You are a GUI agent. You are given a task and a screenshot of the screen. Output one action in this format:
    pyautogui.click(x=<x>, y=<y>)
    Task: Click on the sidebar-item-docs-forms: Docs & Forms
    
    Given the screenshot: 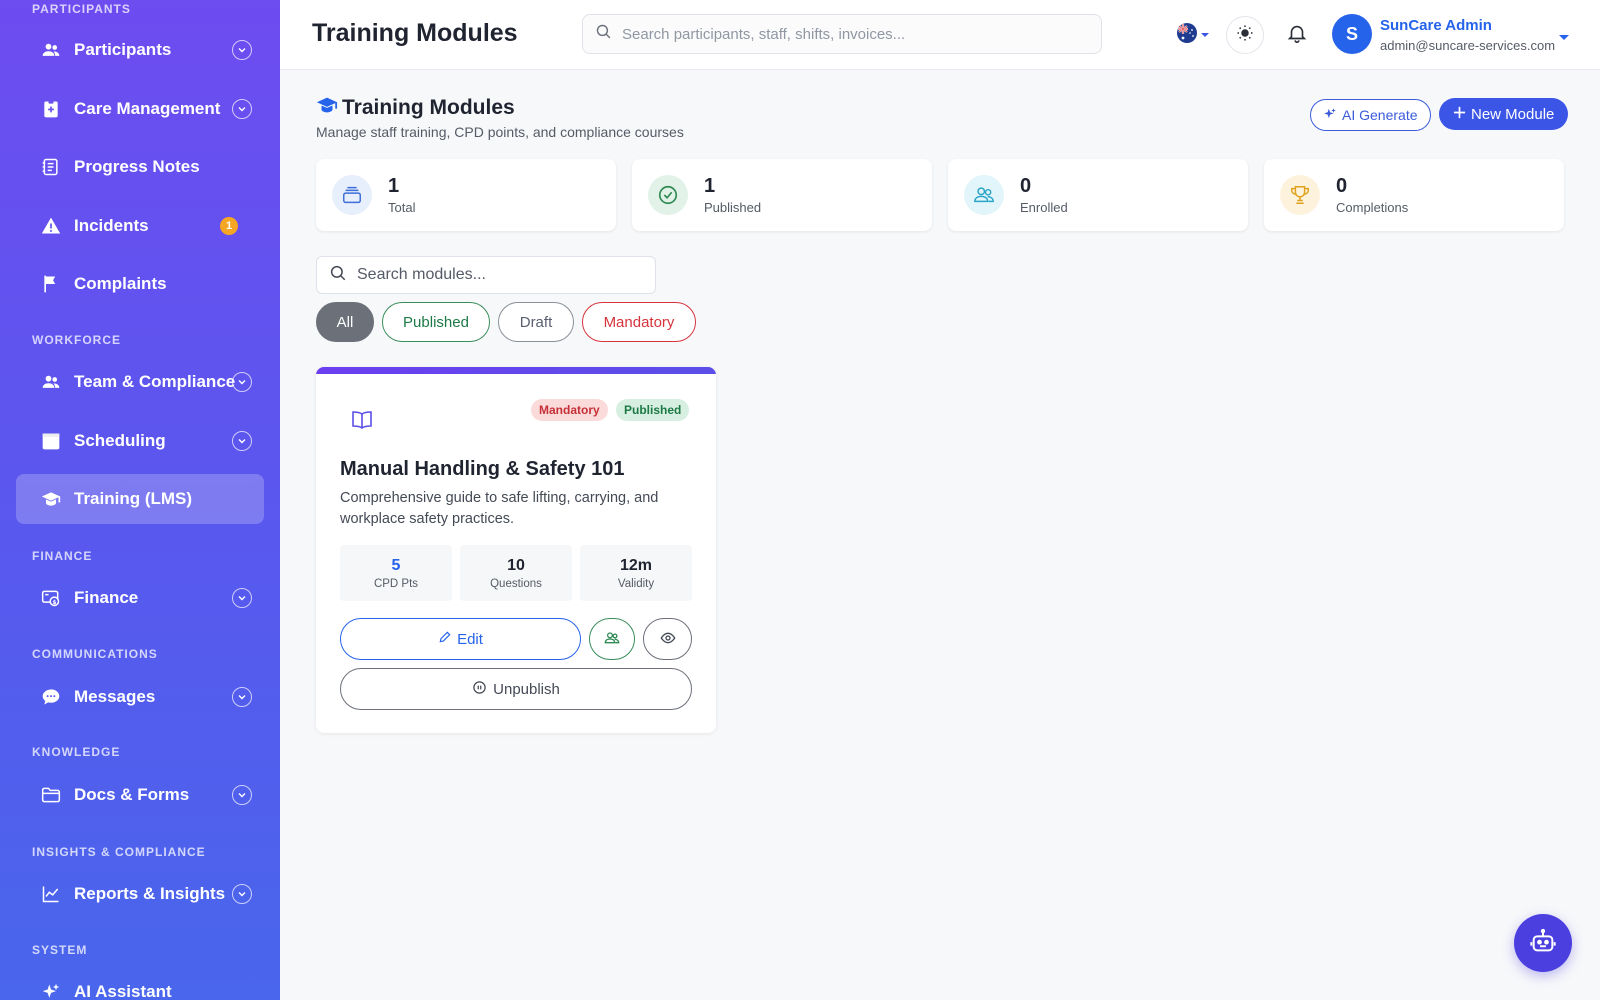 What is the action you would take?
    pyautogui.click(x=140, y=795)
    